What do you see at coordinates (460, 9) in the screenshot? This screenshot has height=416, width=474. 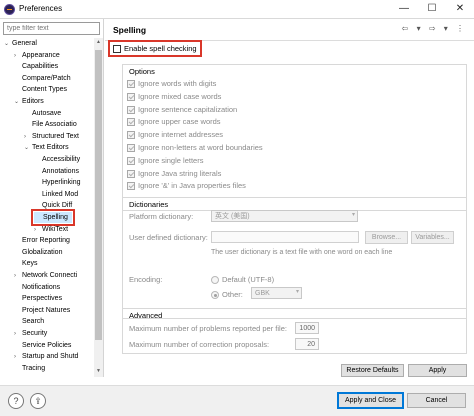 I see `close-button: ✕` at bounding box center [460, 9].